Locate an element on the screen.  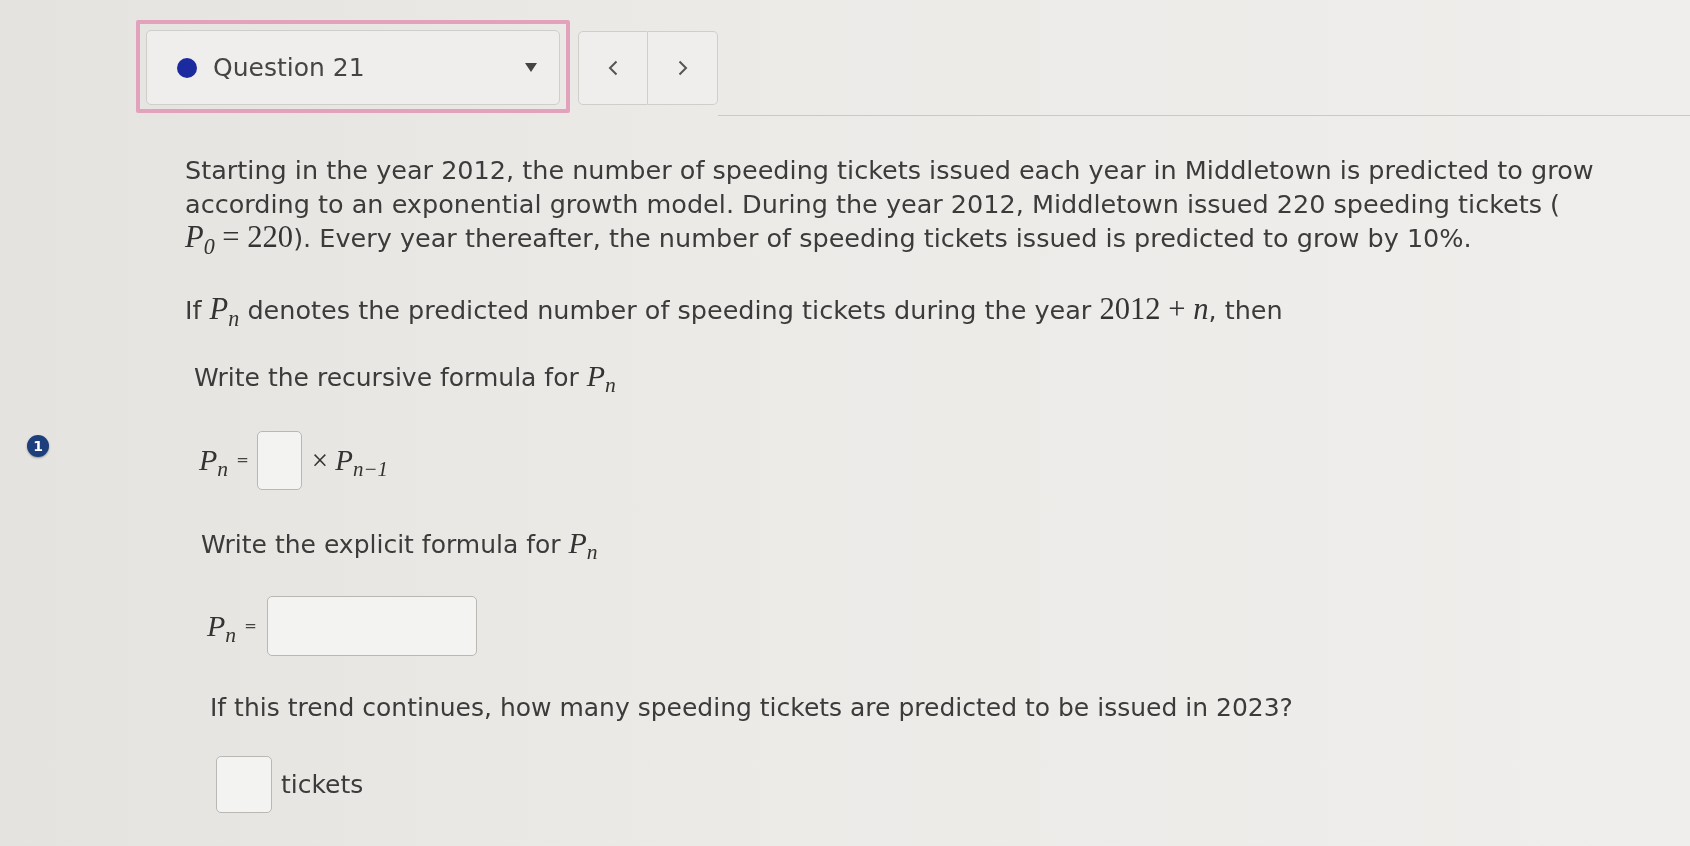
question-select: Question 21 is located at coordinates (353, 67).